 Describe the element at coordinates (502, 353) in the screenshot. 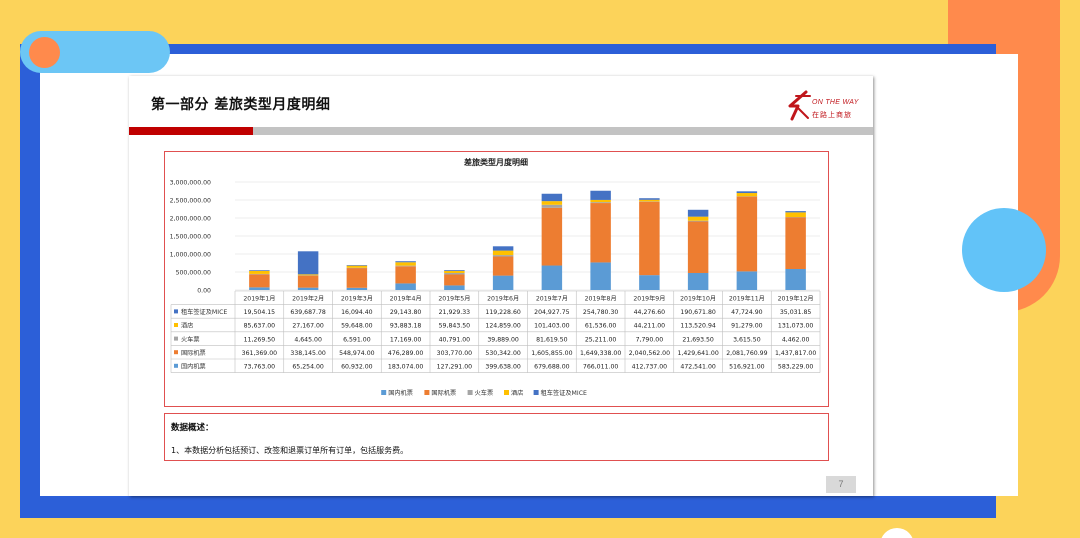

I see `table-cell-value: 530,342.00` at that location.